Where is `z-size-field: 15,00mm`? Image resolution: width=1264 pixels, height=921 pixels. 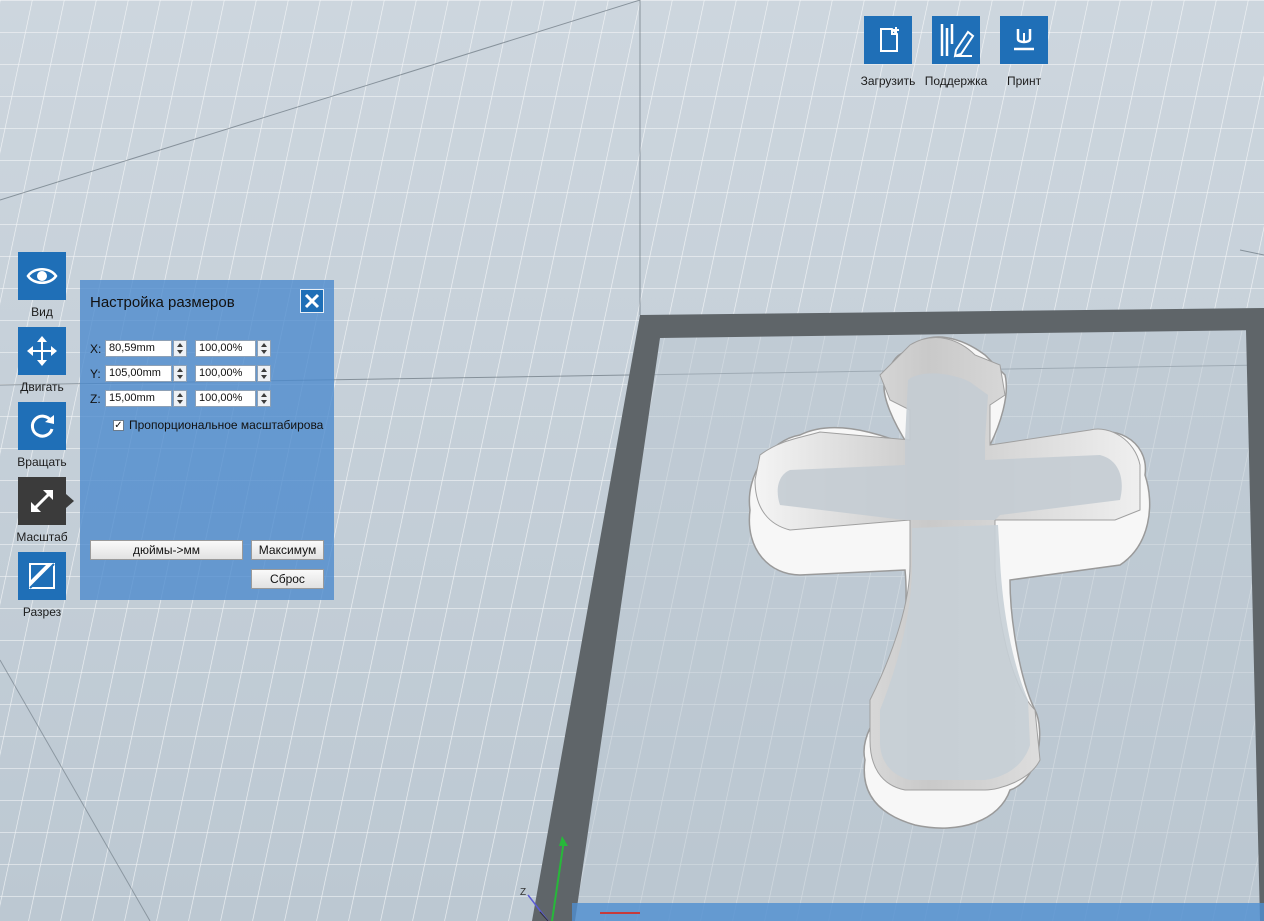 z-size-field: 15,00mm is located at coordinates (138, 398).